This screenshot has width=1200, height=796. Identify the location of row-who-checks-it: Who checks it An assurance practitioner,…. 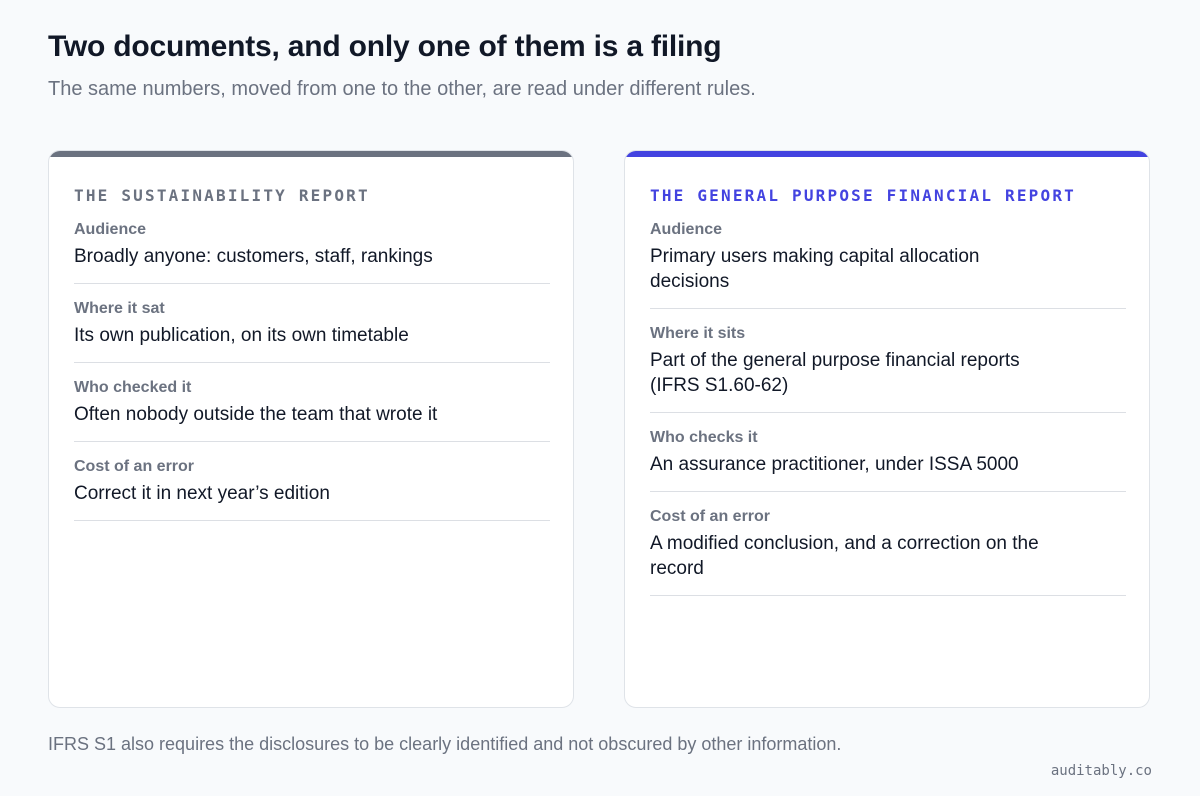
(888, 460).